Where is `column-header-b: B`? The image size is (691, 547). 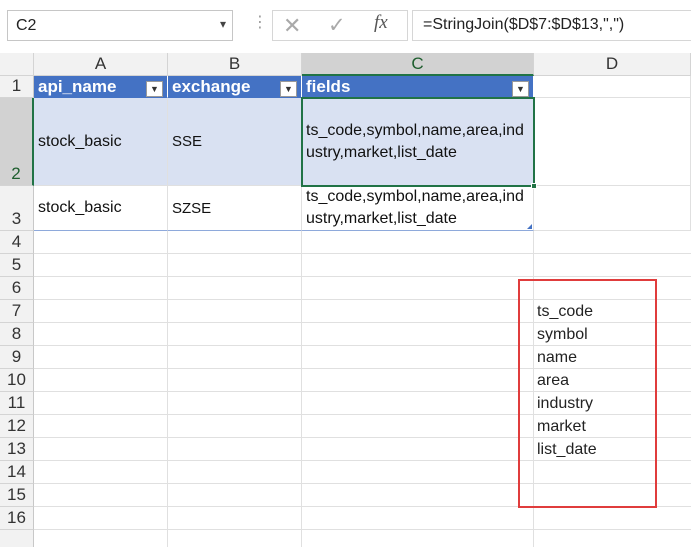
column-header-b: B is located at coordinates (235, 64).